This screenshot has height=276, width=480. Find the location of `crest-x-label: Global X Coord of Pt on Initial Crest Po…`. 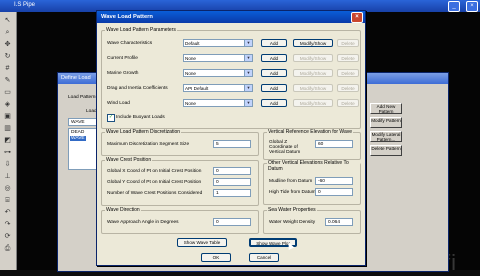

crest-x-label: Global X Coord of Pt on Initial Crest Po… is located at coordinates (154, 171).